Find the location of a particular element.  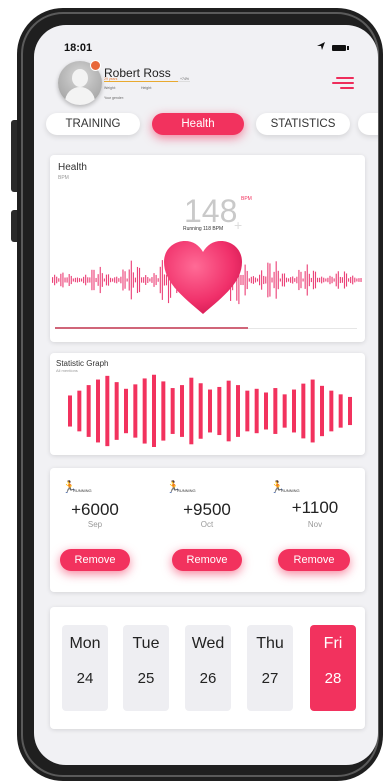

remove-button-nov: Remove is located at coordinates (314, 560).